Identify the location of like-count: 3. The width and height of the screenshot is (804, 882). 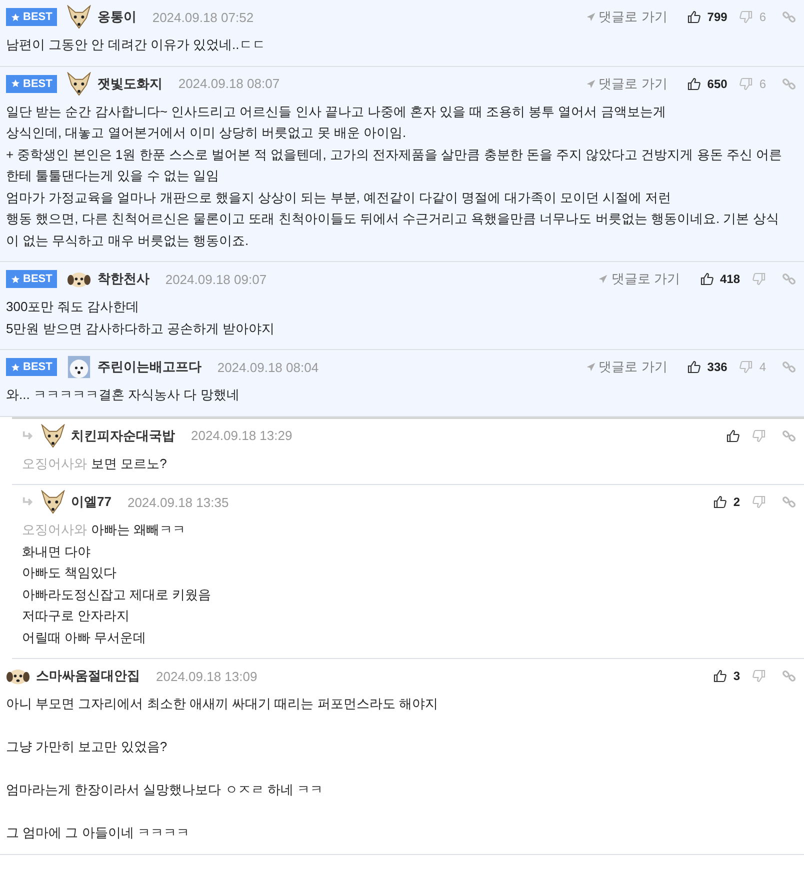
(736, 676).